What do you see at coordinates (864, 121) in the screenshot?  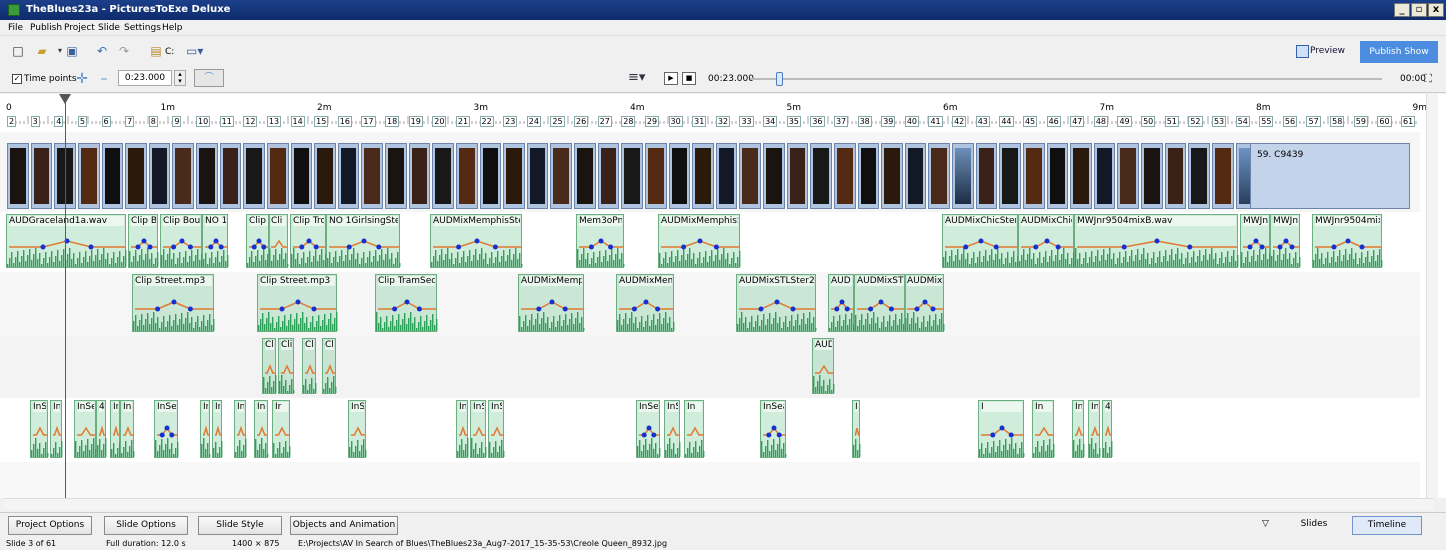 I see `slide-marker: 38` at bounding box center [864, 121].